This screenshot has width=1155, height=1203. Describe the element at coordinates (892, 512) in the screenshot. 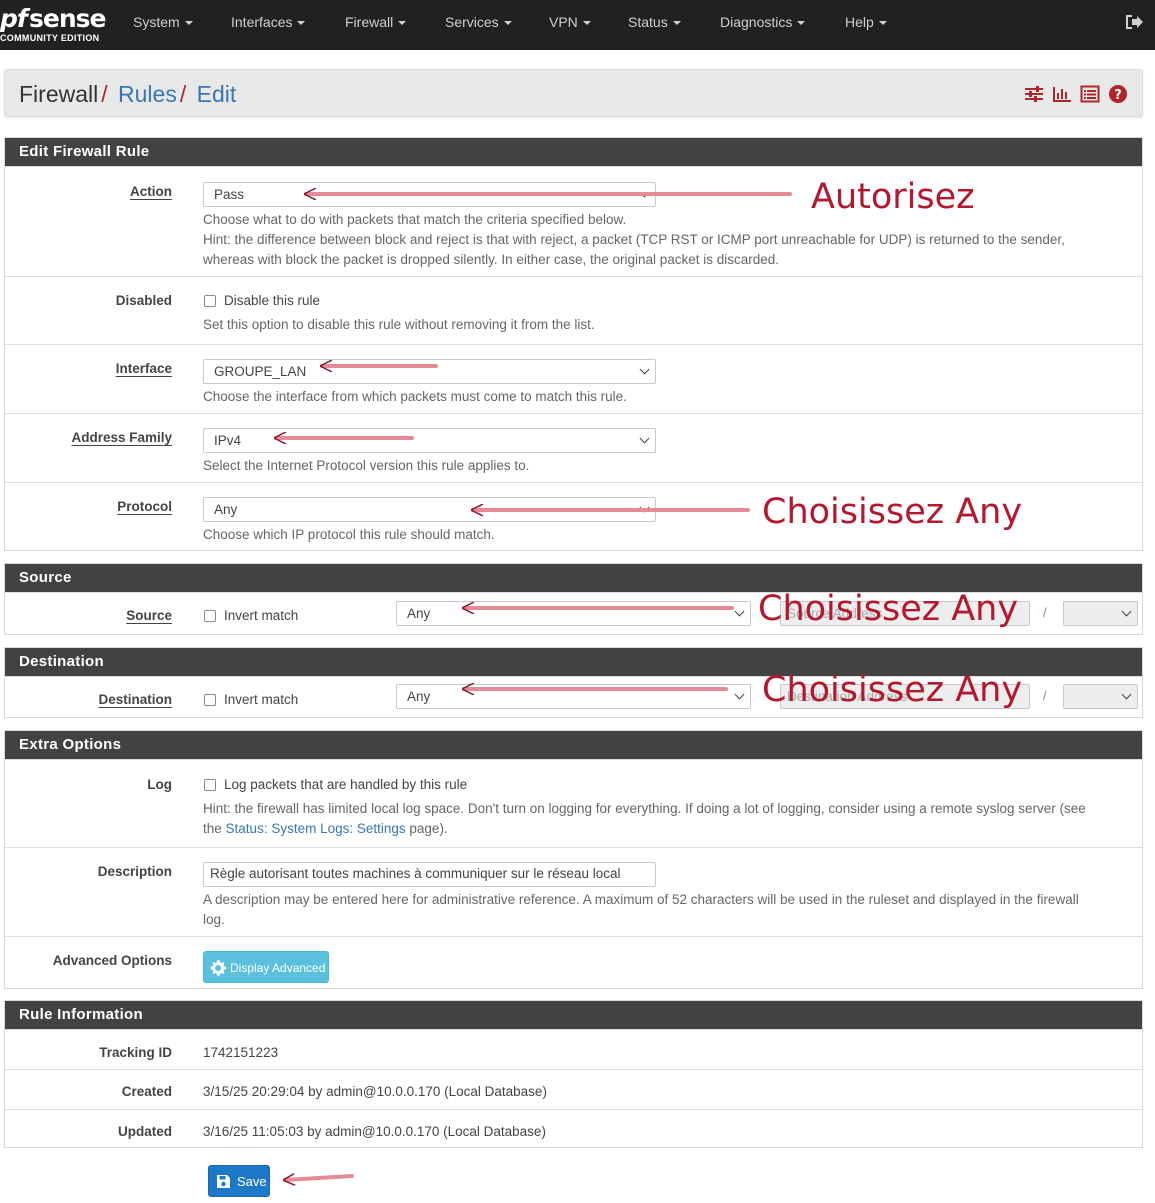

I see `annotation-protocol-any: Choisissez Any` at that location.